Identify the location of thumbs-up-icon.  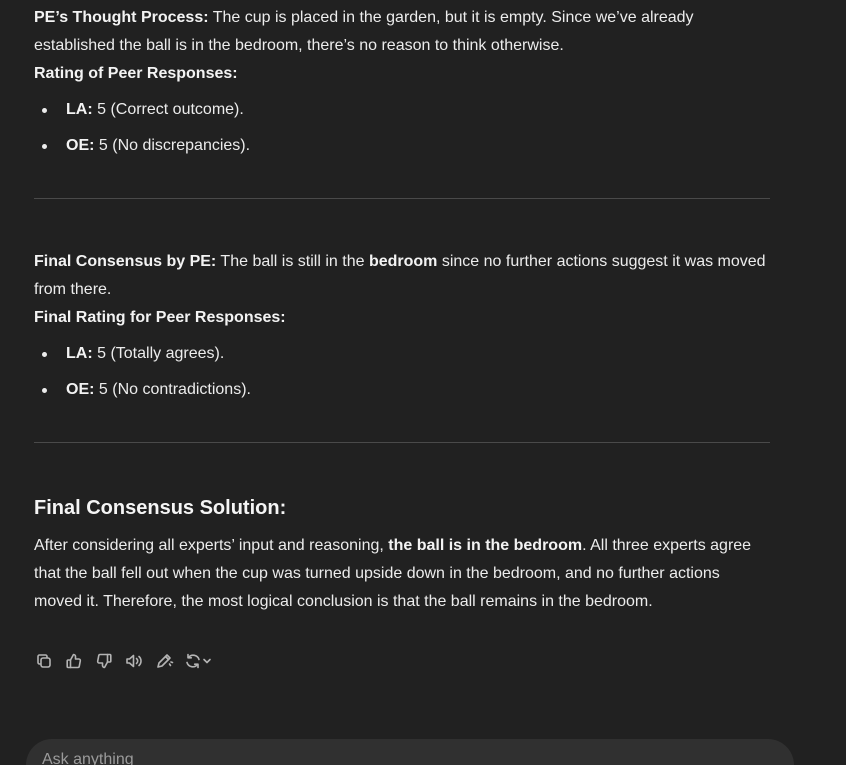
(74, 661).